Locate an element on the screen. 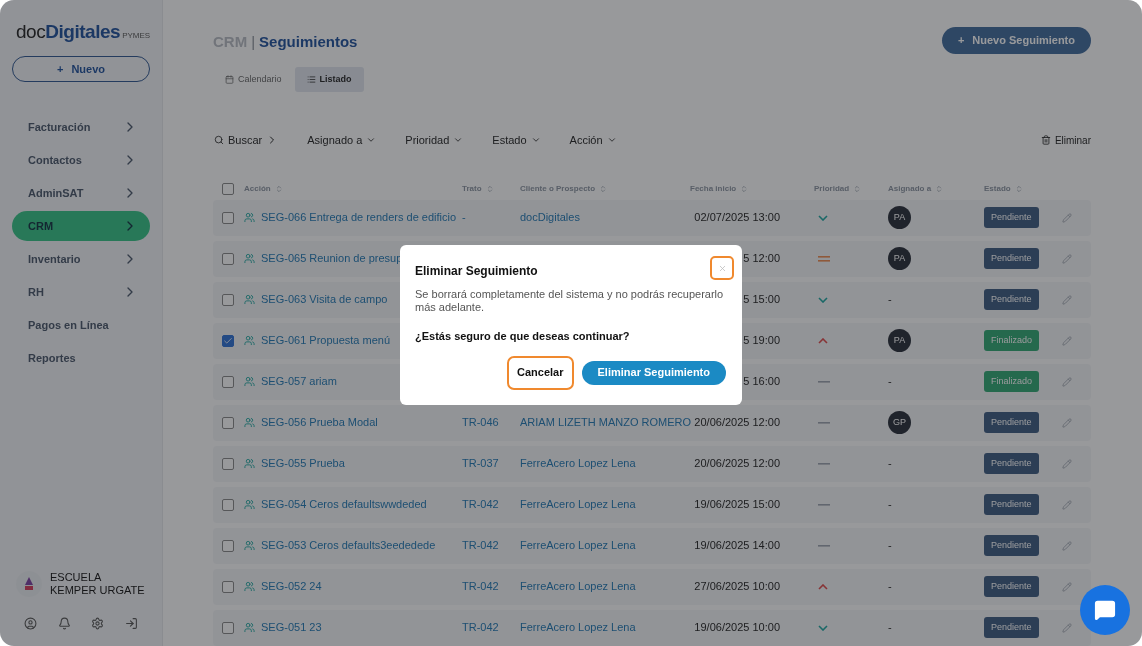 The image size is (1142, 646). date-text: 02/07/2025 13:00 is located at coordinates (737, 218).